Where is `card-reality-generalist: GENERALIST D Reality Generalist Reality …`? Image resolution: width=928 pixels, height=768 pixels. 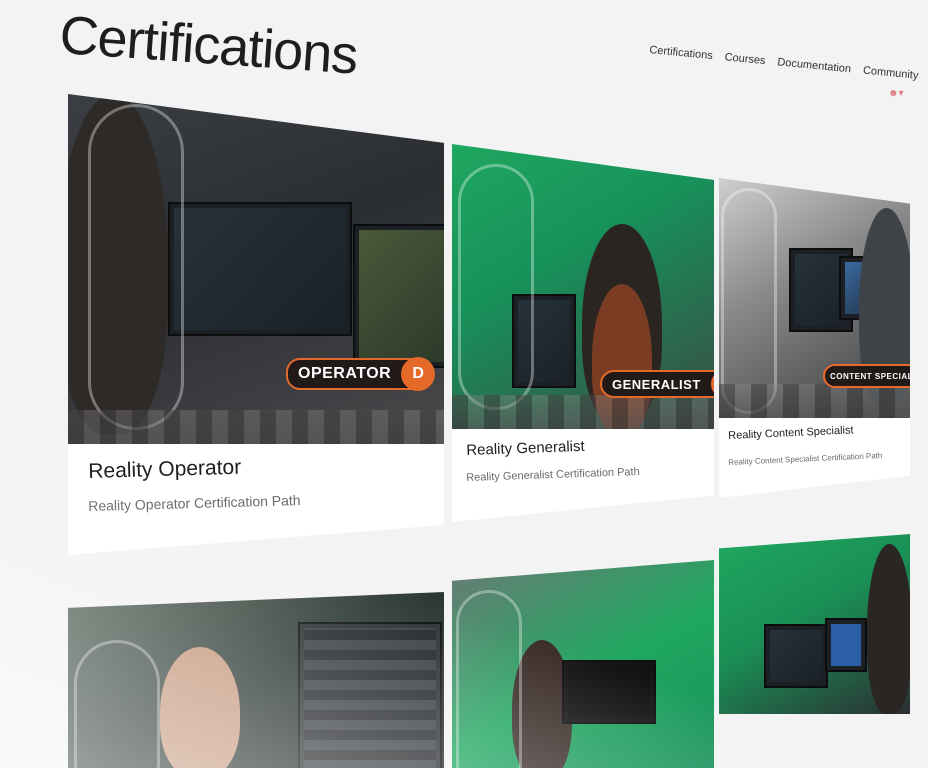 card-reality-generalist: GENERALIST D Reality Generalist Reality … is located at coordinates (583, 333).